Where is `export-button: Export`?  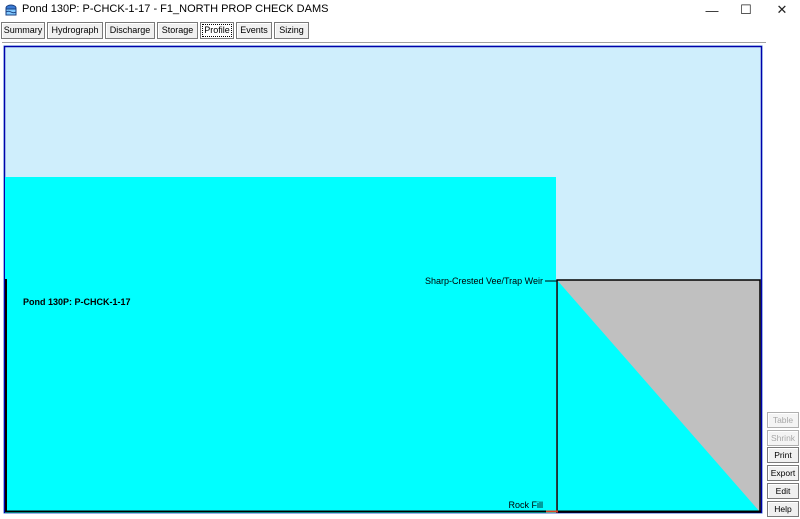 export-button: Export is located at coordinates (783, 473).